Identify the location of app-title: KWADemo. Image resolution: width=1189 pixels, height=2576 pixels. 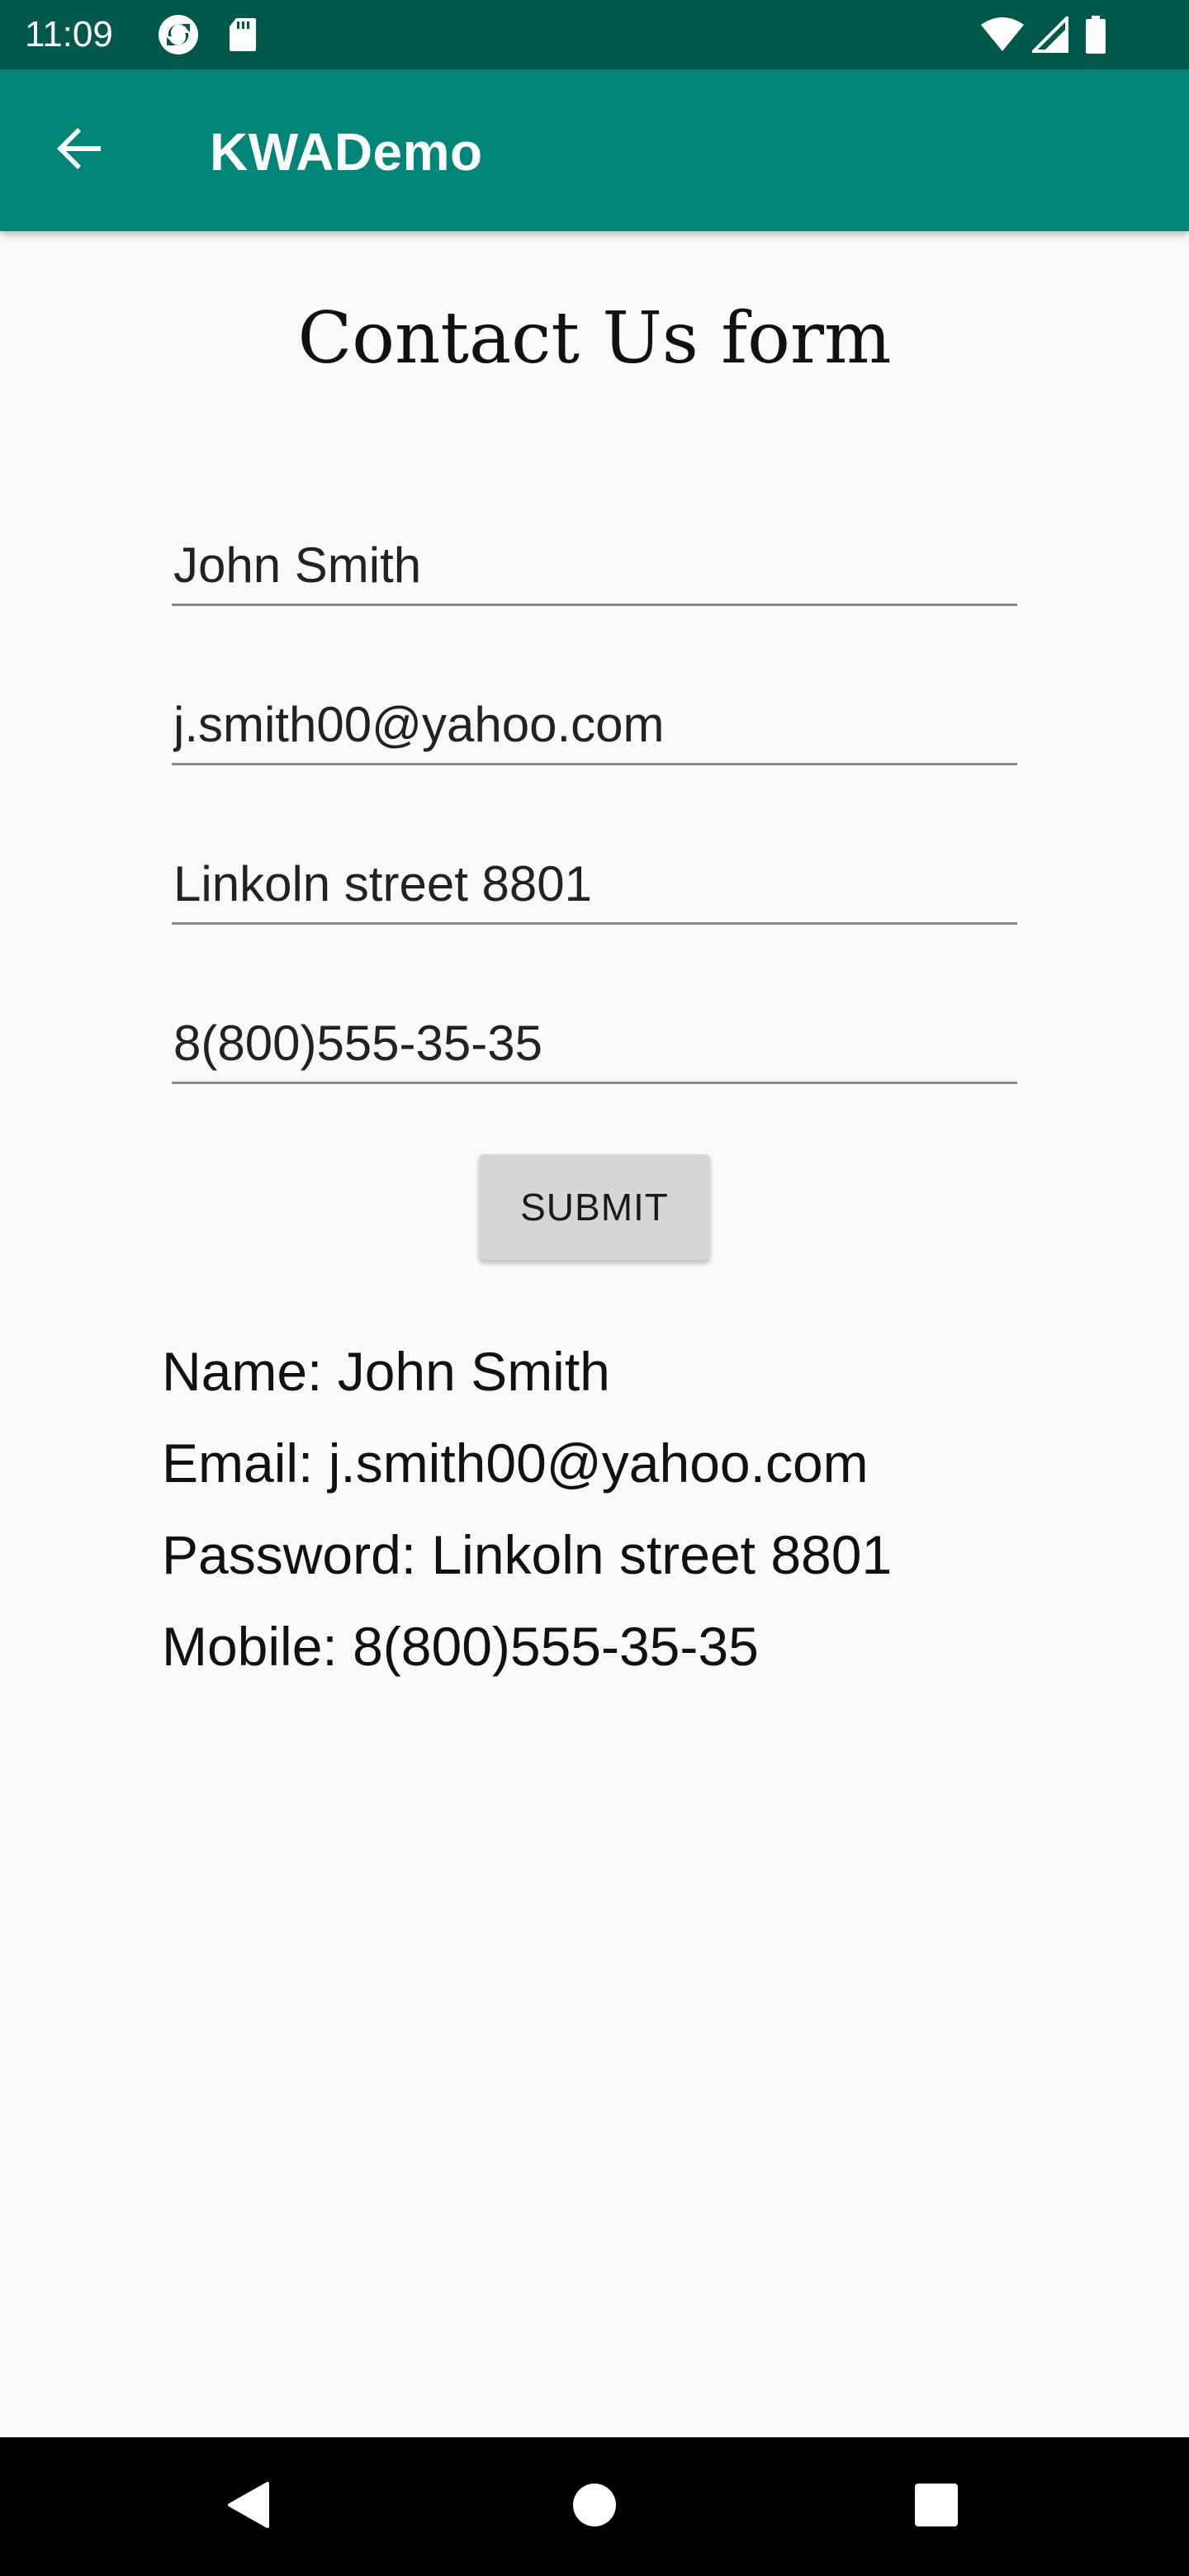
(346, 152).